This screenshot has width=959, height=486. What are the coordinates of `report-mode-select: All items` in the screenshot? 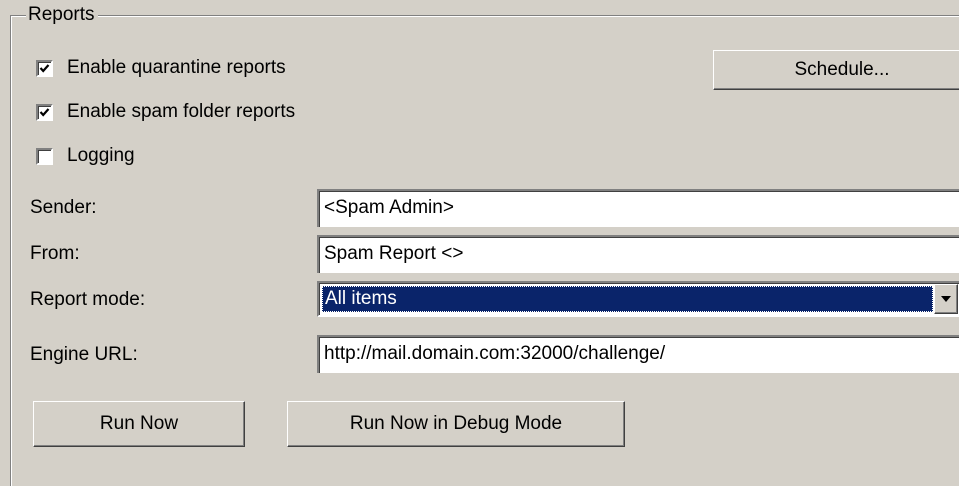 It's located at (638, 299).